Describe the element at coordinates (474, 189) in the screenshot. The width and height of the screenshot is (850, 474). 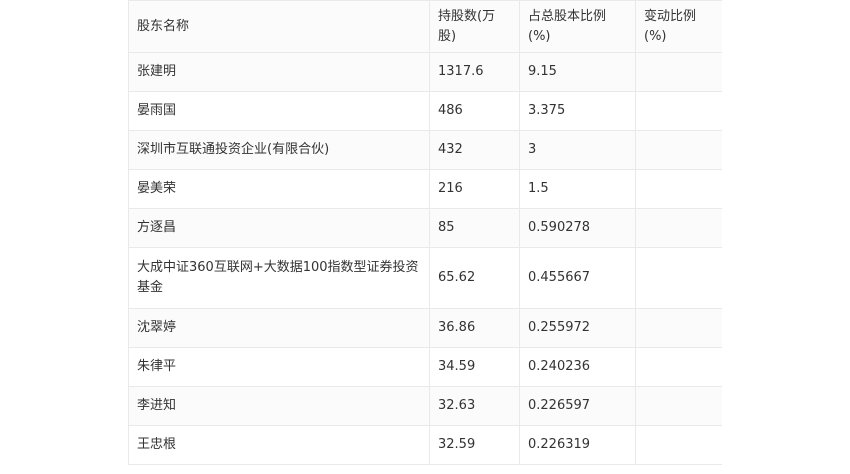
I see `cell-shares: 216` at that location.